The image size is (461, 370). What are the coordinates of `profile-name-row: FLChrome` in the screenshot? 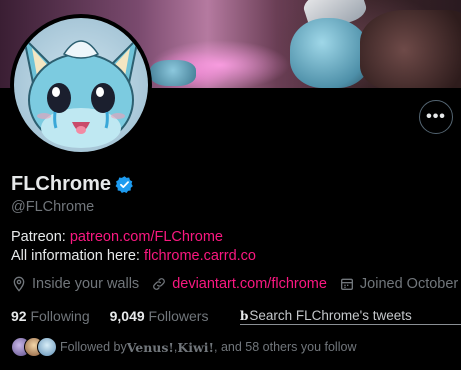 It's located at (72, 184).